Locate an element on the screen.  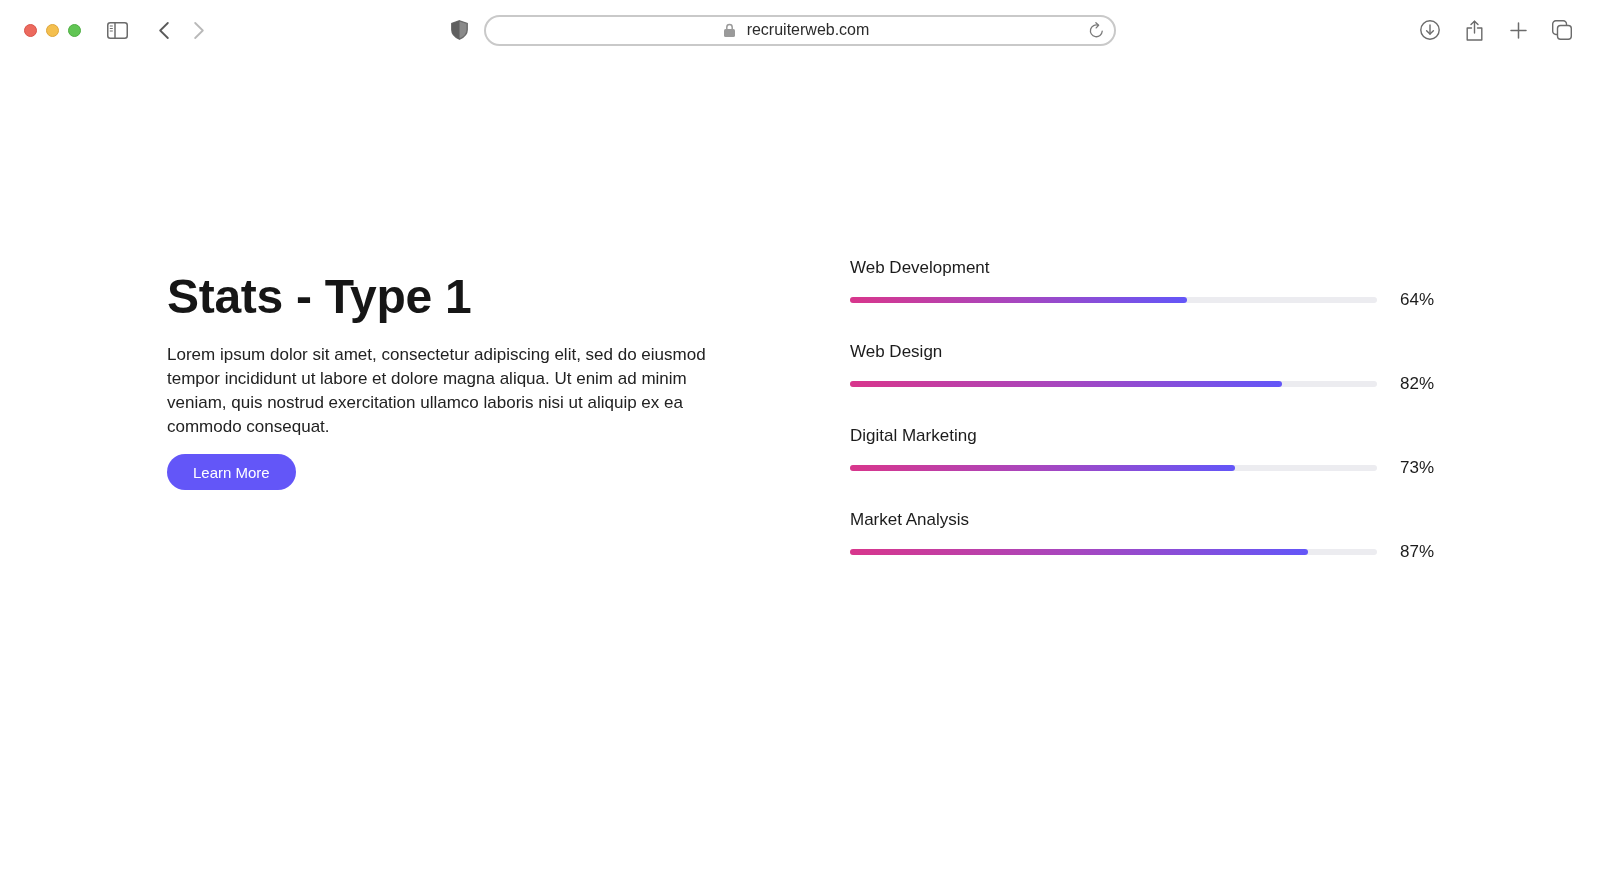
page-title: Stats - Type 1 is located at coordinates (319, 296).